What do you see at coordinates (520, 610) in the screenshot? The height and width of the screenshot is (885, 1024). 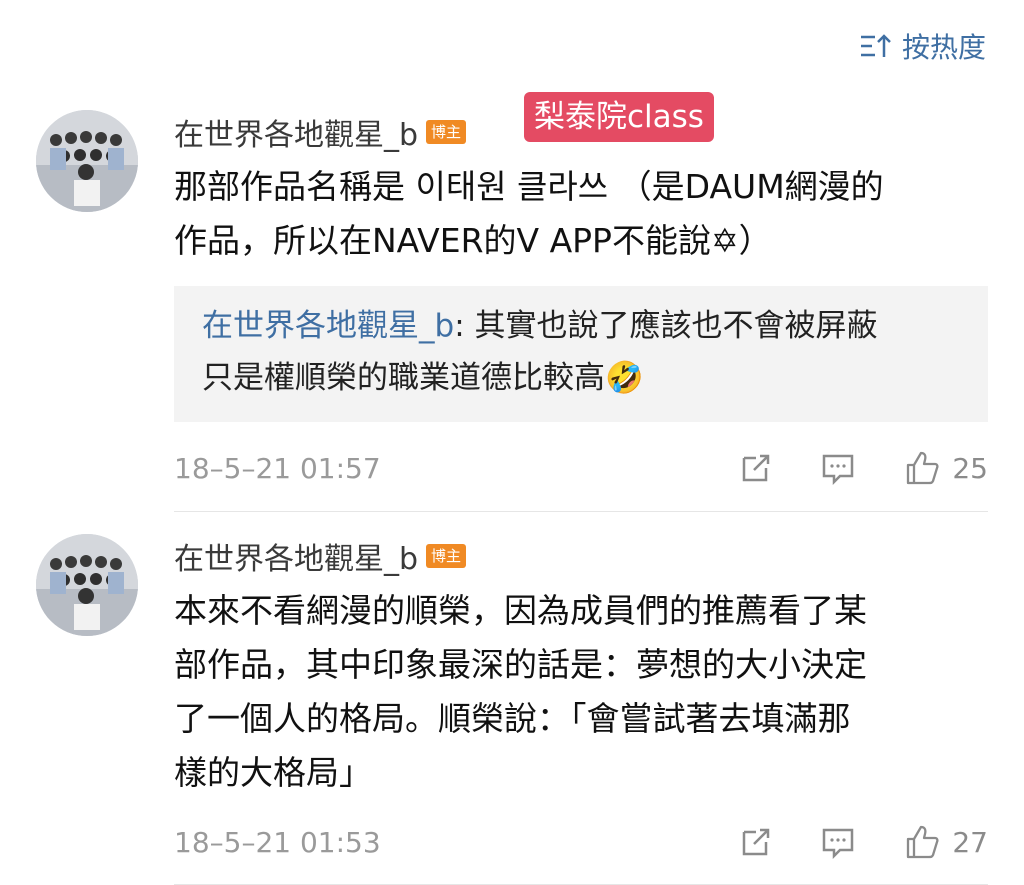 I see `comment-text-line: 本來不看網漫的順榮，因為成員們的推薦看了某` at bounding box center [520, 610].